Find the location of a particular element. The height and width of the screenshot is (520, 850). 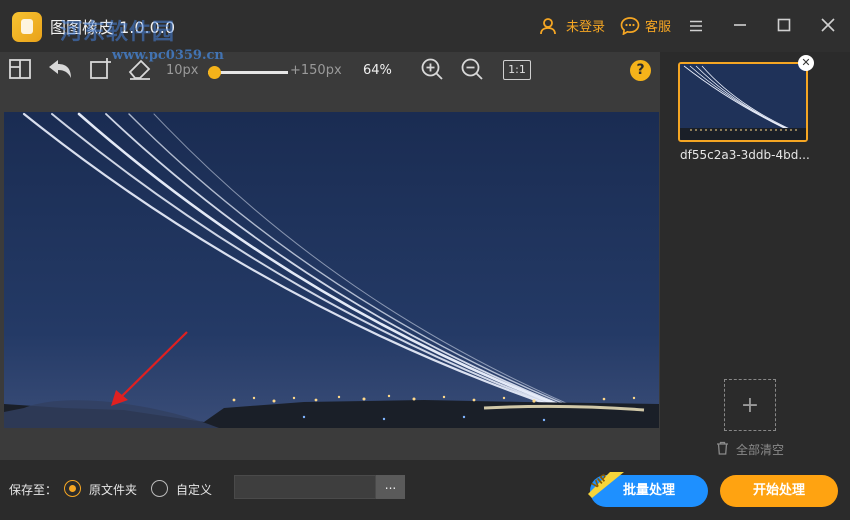

minimize-button is located at coordinates (740, 26).